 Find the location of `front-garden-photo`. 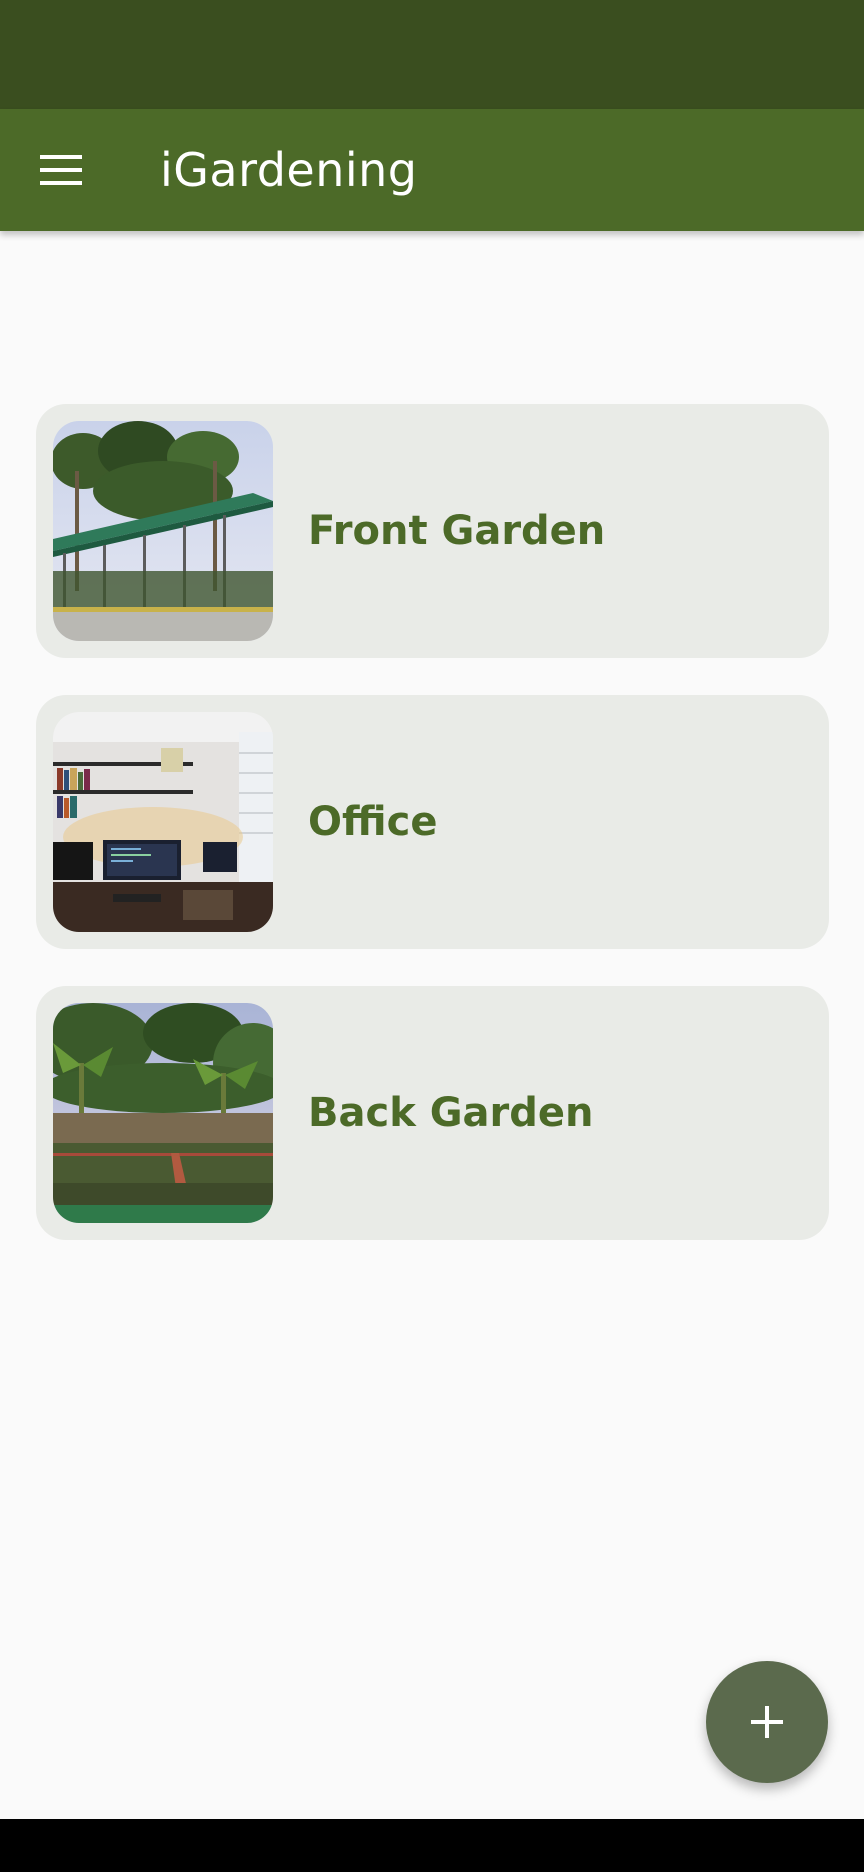

front-garden-photo is located at coordinates (163, 531).